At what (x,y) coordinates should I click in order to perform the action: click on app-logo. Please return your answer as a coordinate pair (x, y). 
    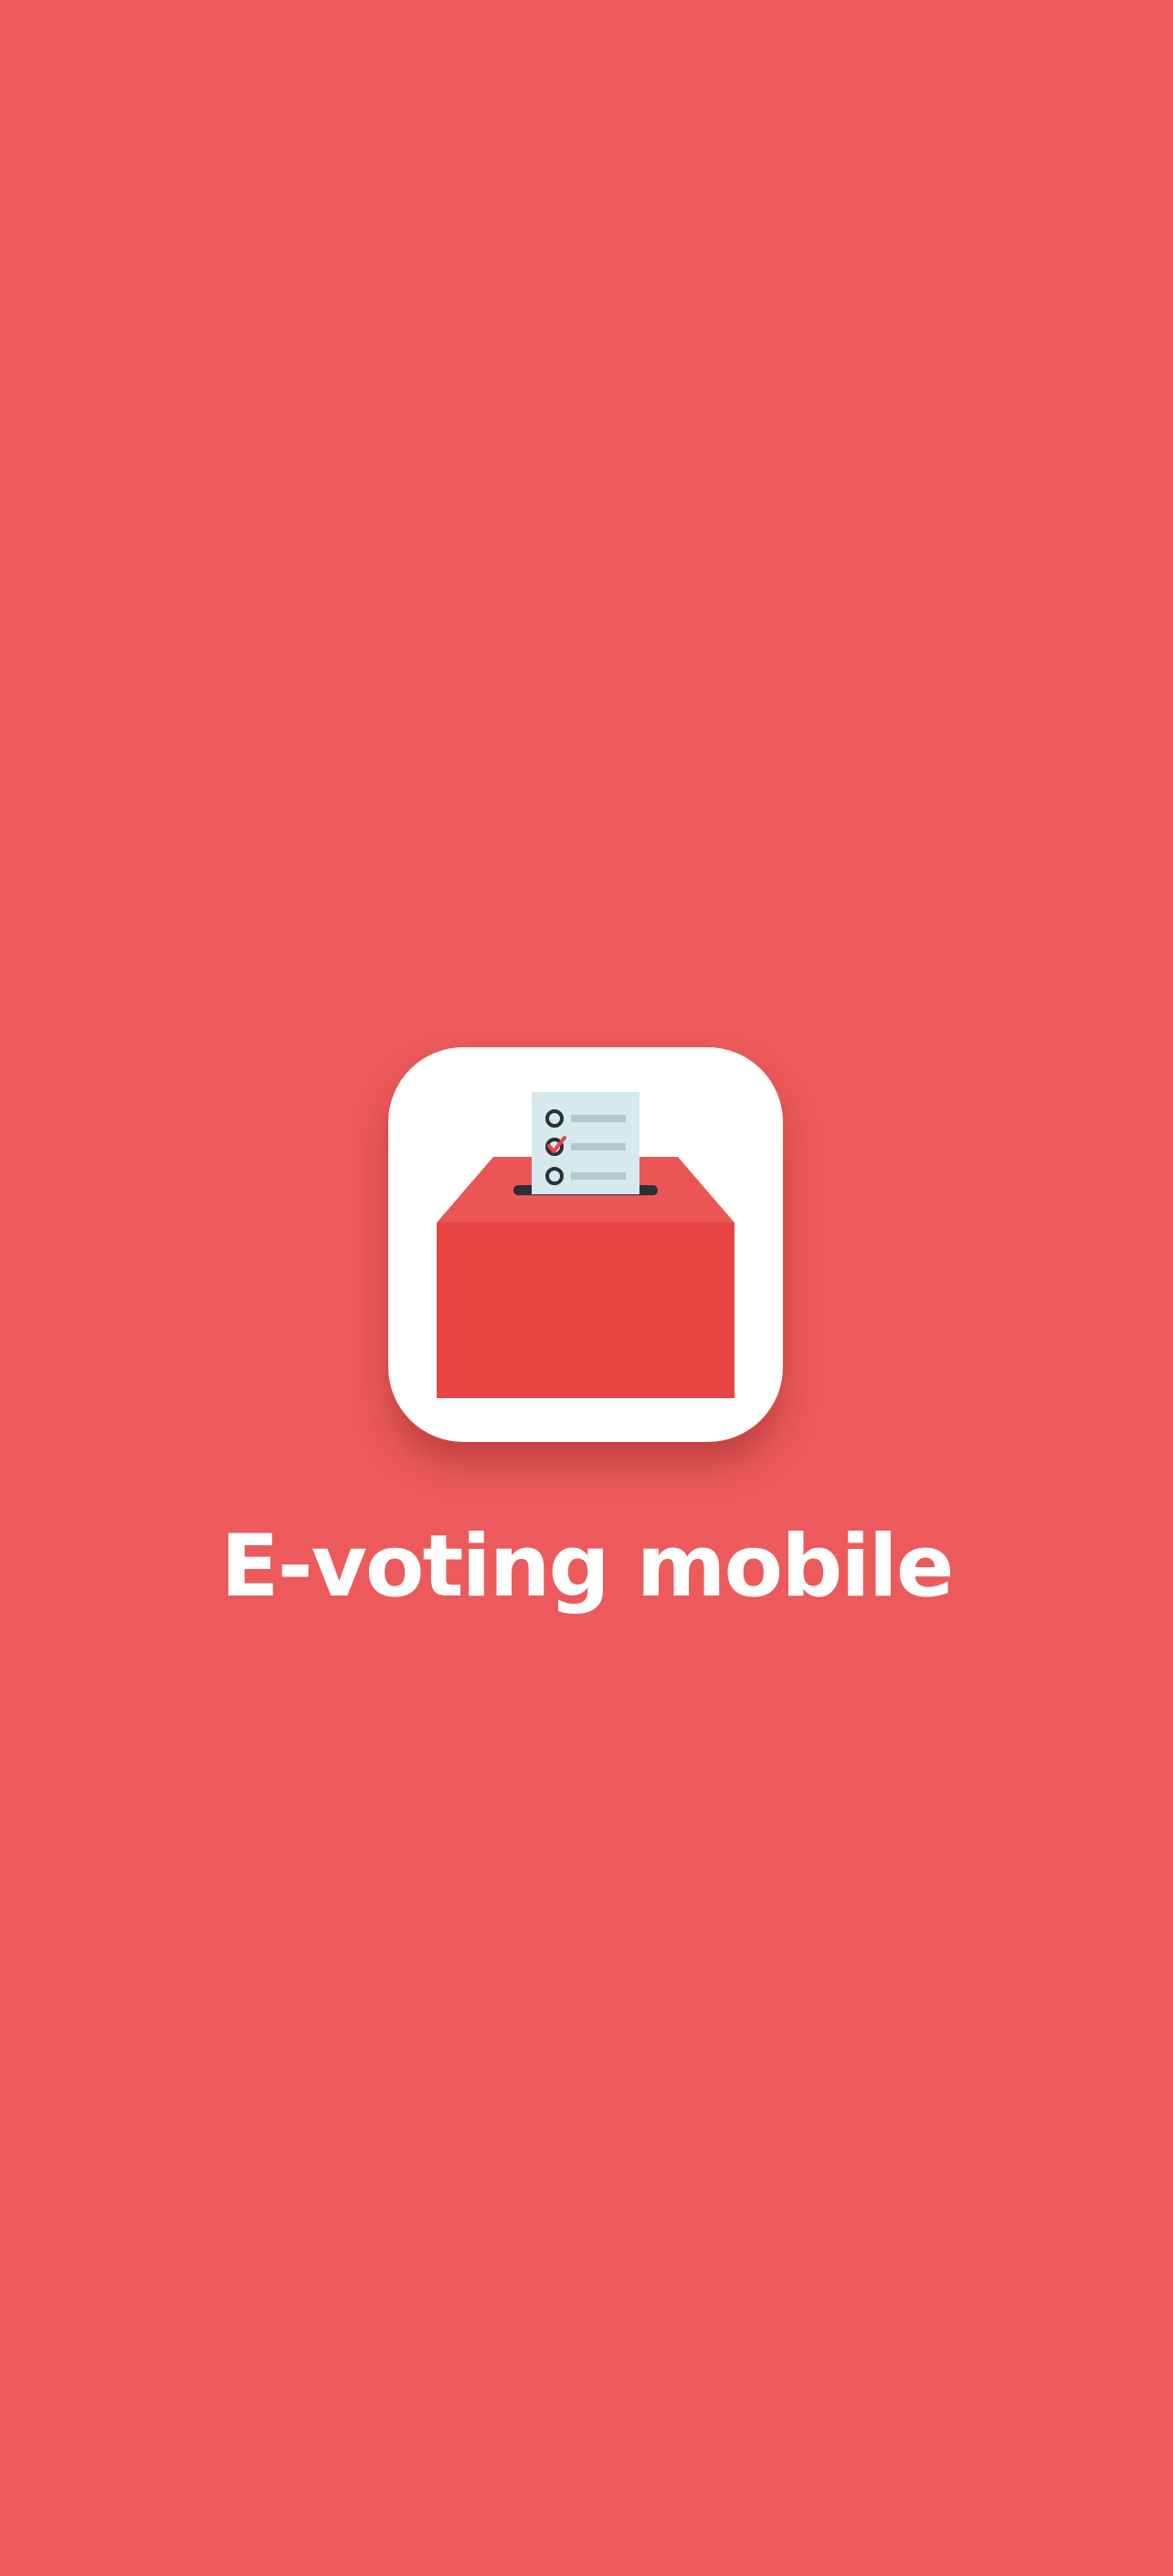
    Looking at the image, I should click on (585, 1244).